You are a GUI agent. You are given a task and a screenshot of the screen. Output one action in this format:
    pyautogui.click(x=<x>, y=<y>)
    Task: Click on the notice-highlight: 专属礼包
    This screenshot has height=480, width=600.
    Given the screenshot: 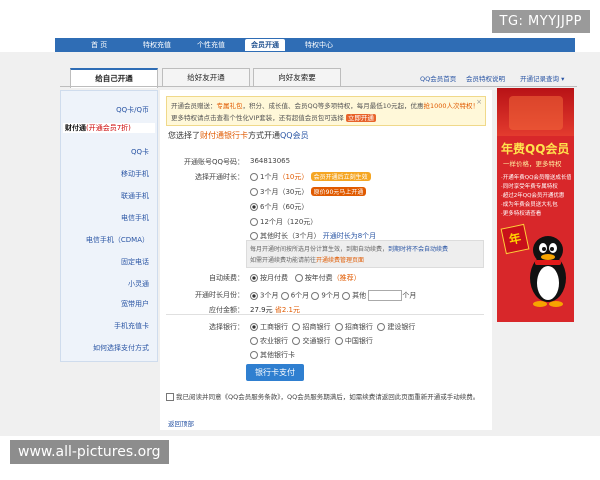 What is the action you would take?
    pyautogui.click(x=229, y=106)
    